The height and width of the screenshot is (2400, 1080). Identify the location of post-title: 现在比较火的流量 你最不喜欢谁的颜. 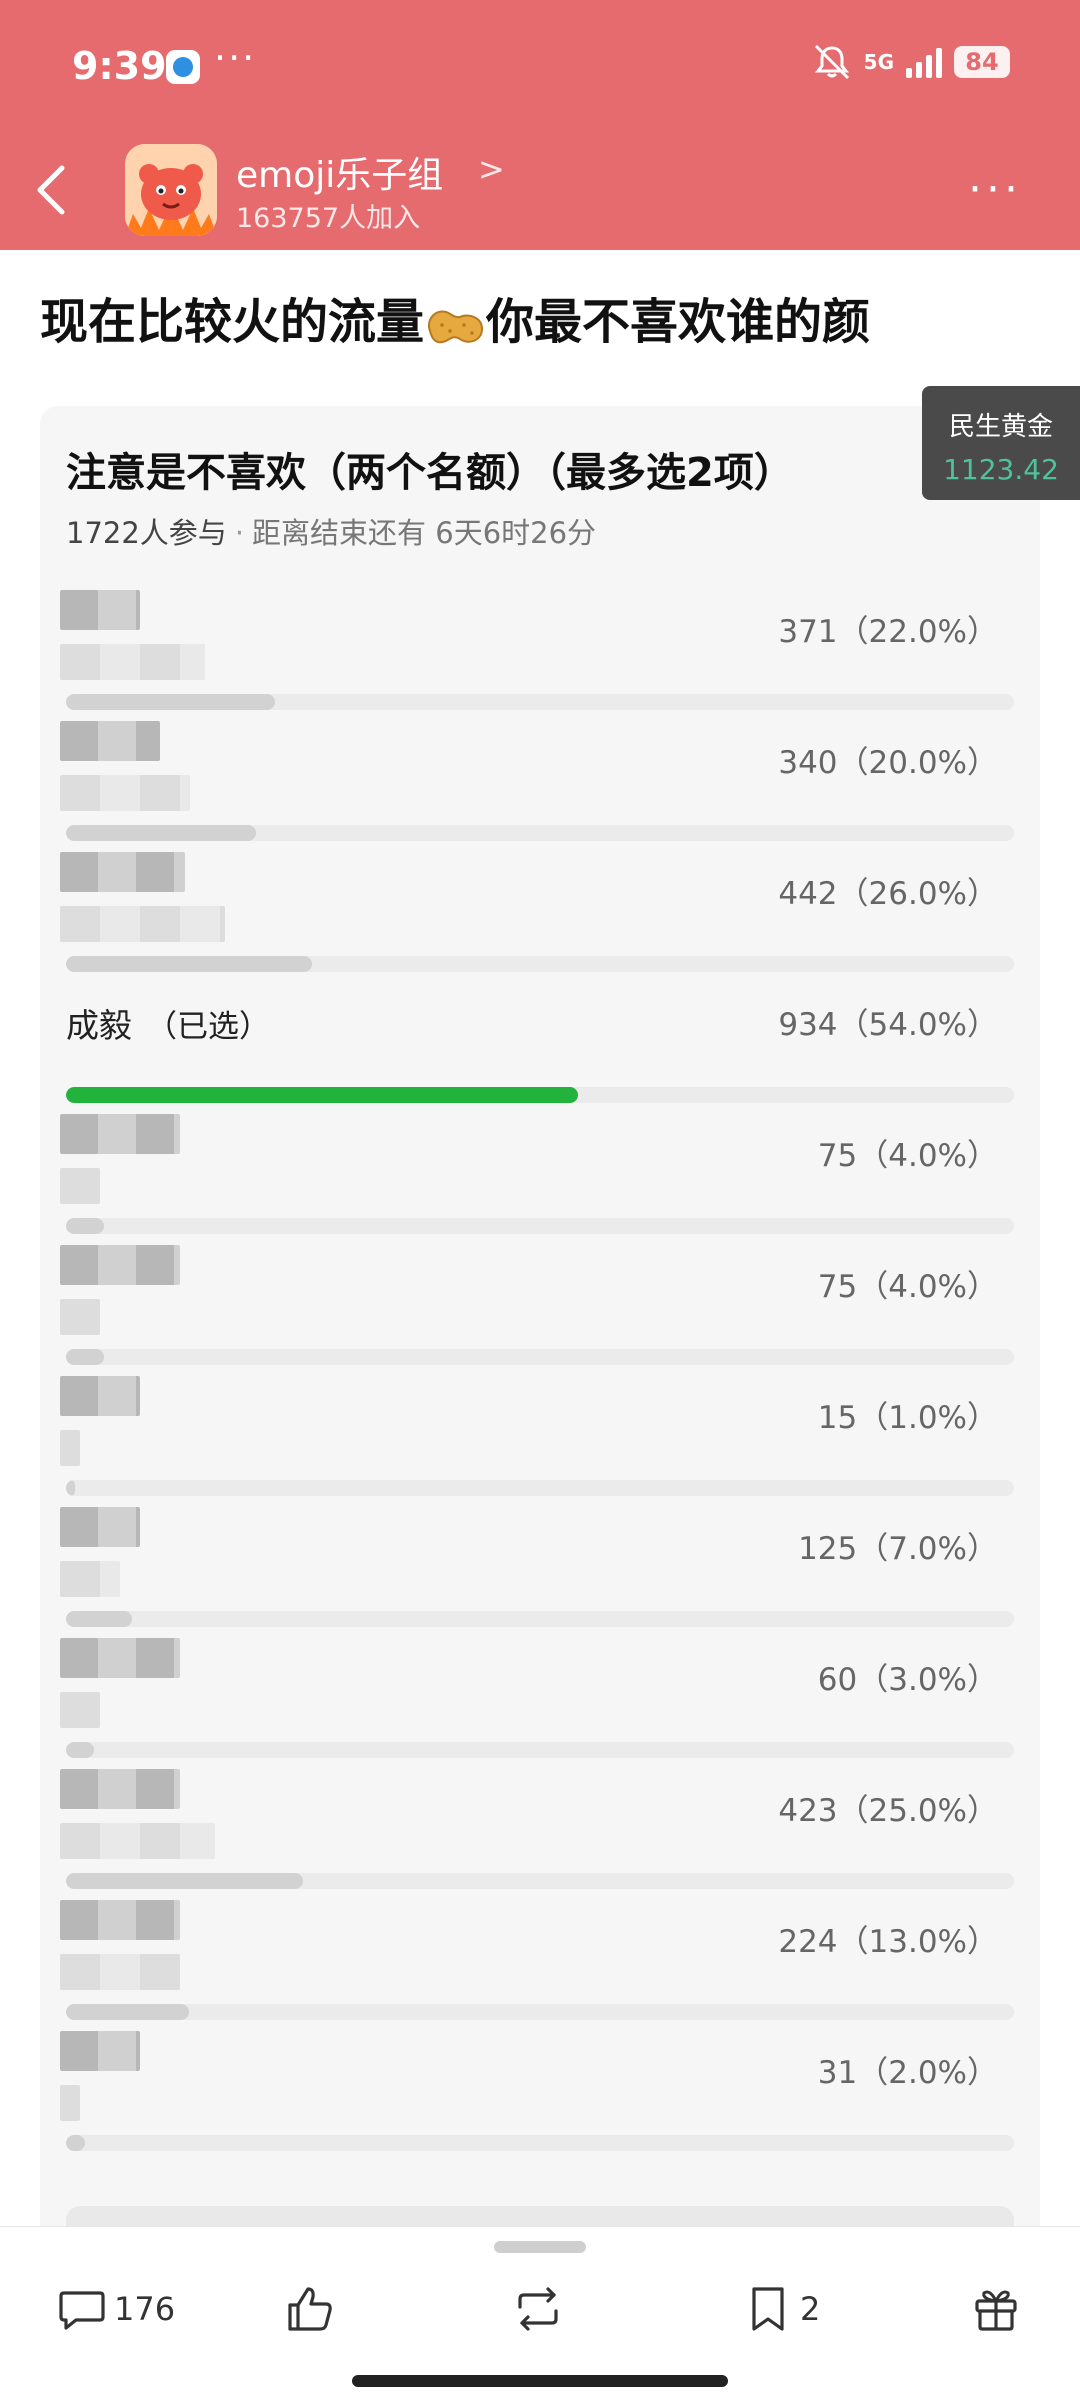
(455, 317).